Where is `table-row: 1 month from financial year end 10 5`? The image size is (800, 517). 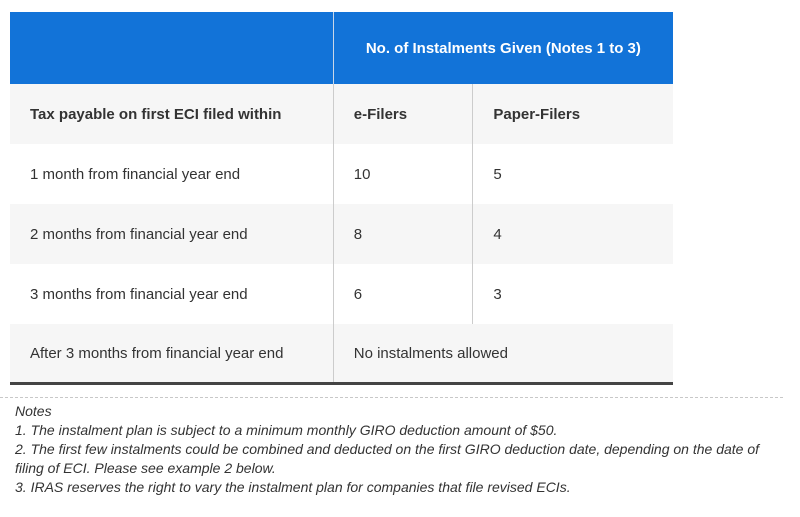
table-row: 1 month from financial year end 10 5 is located at coordinates (341, 174).